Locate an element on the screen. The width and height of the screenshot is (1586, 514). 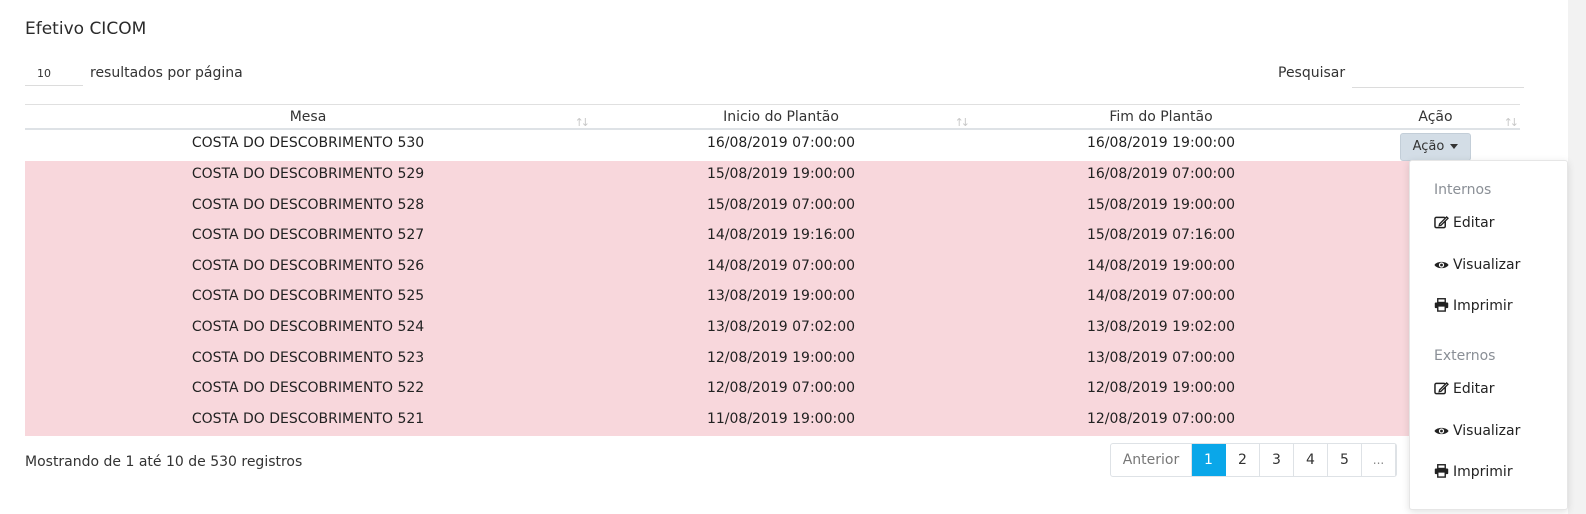
table-info: Mostrando de 1 até 10 de 530 registros is located at coordinates (164, 462).